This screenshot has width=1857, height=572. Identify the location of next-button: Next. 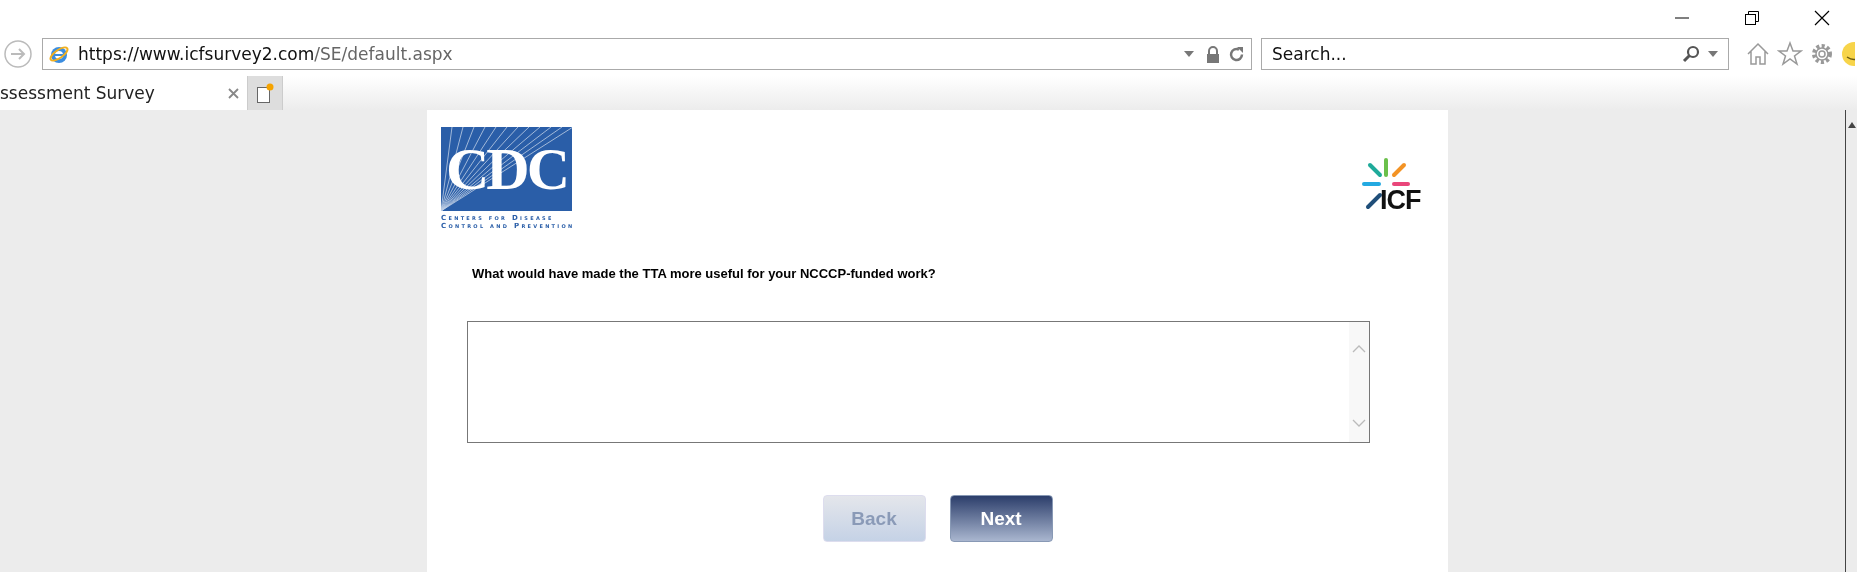
(1001, 518).